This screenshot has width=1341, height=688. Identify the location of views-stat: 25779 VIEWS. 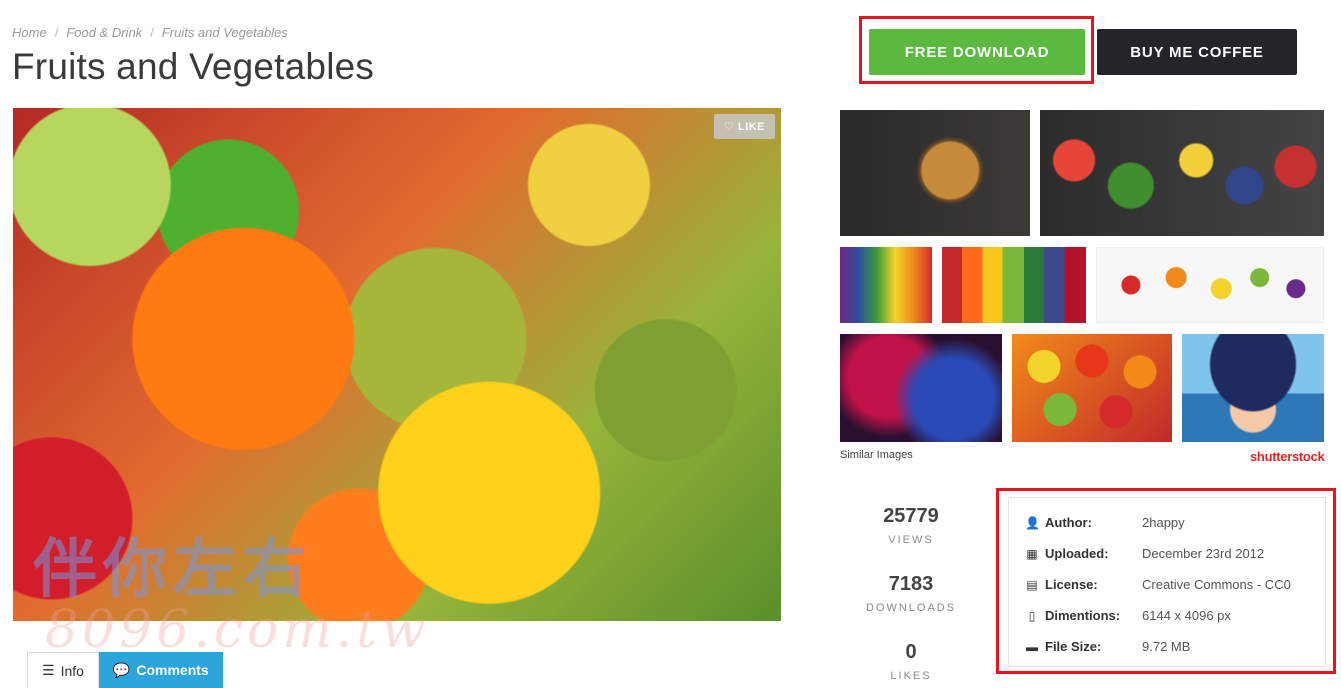
(911, 525).